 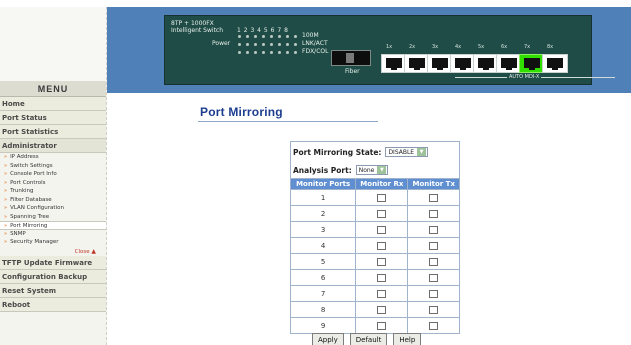 What do you see at coordinates (53, 234) in the screenshot?
I see `nav-sub-snmp: » SNMP` at bounding box center [53, 234].